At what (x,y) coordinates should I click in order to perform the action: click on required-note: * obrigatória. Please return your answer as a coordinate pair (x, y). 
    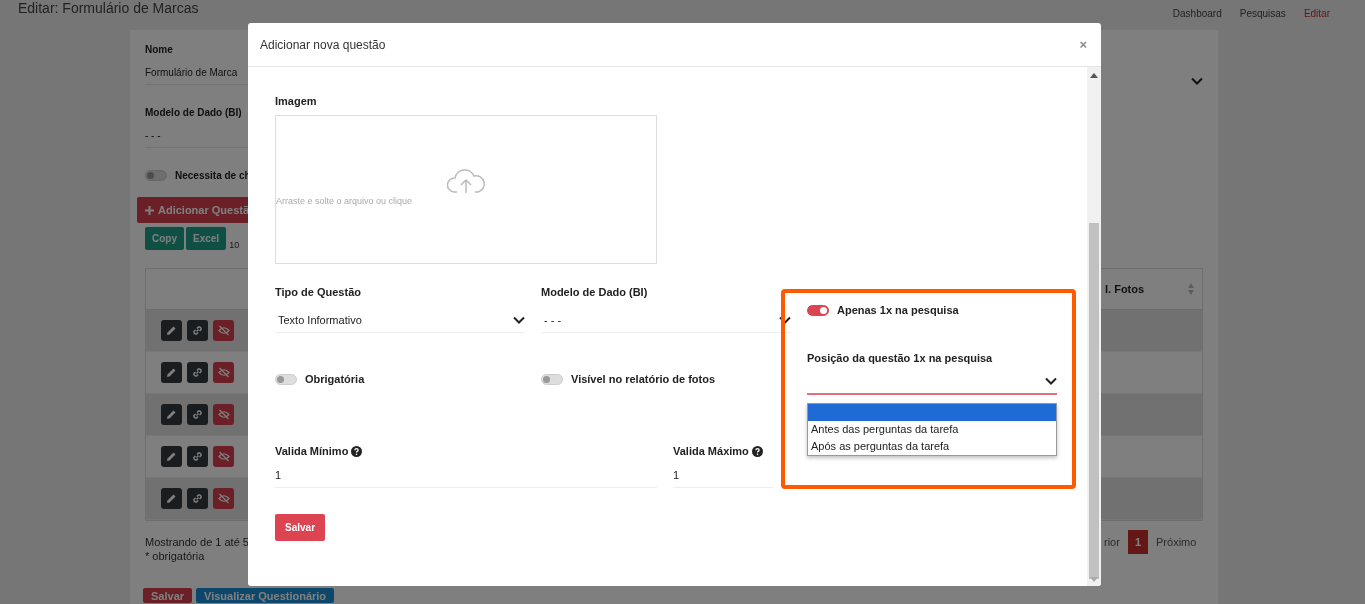
    Looking at the image, I should click on (175, 556).